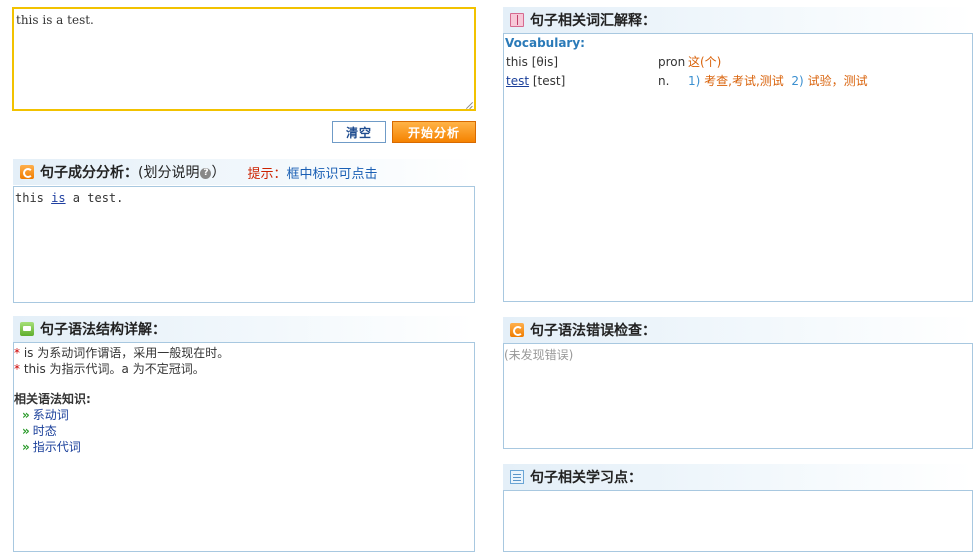 The width and height of the screenshot is (978, 552). What do you see at coordinates (103, 330) in the screenshot?
I see `grammar-detail-title: 句子语法结构详解：` at bounding box center [103, 330].